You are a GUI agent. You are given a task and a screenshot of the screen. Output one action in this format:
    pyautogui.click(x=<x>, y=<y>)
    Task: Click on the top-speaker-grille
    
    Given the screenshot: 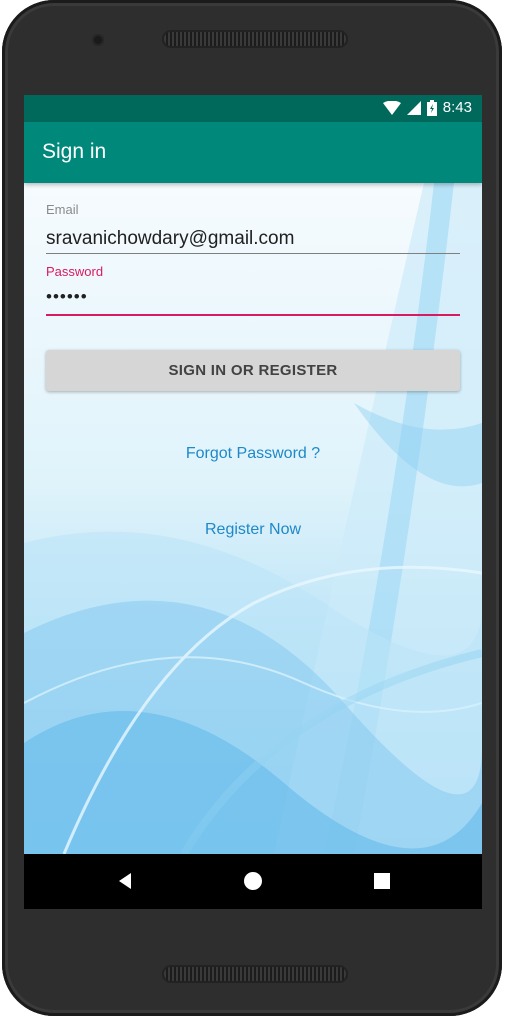 What is the action you would take?
    pyautogui.click(x=255, y=39)
    